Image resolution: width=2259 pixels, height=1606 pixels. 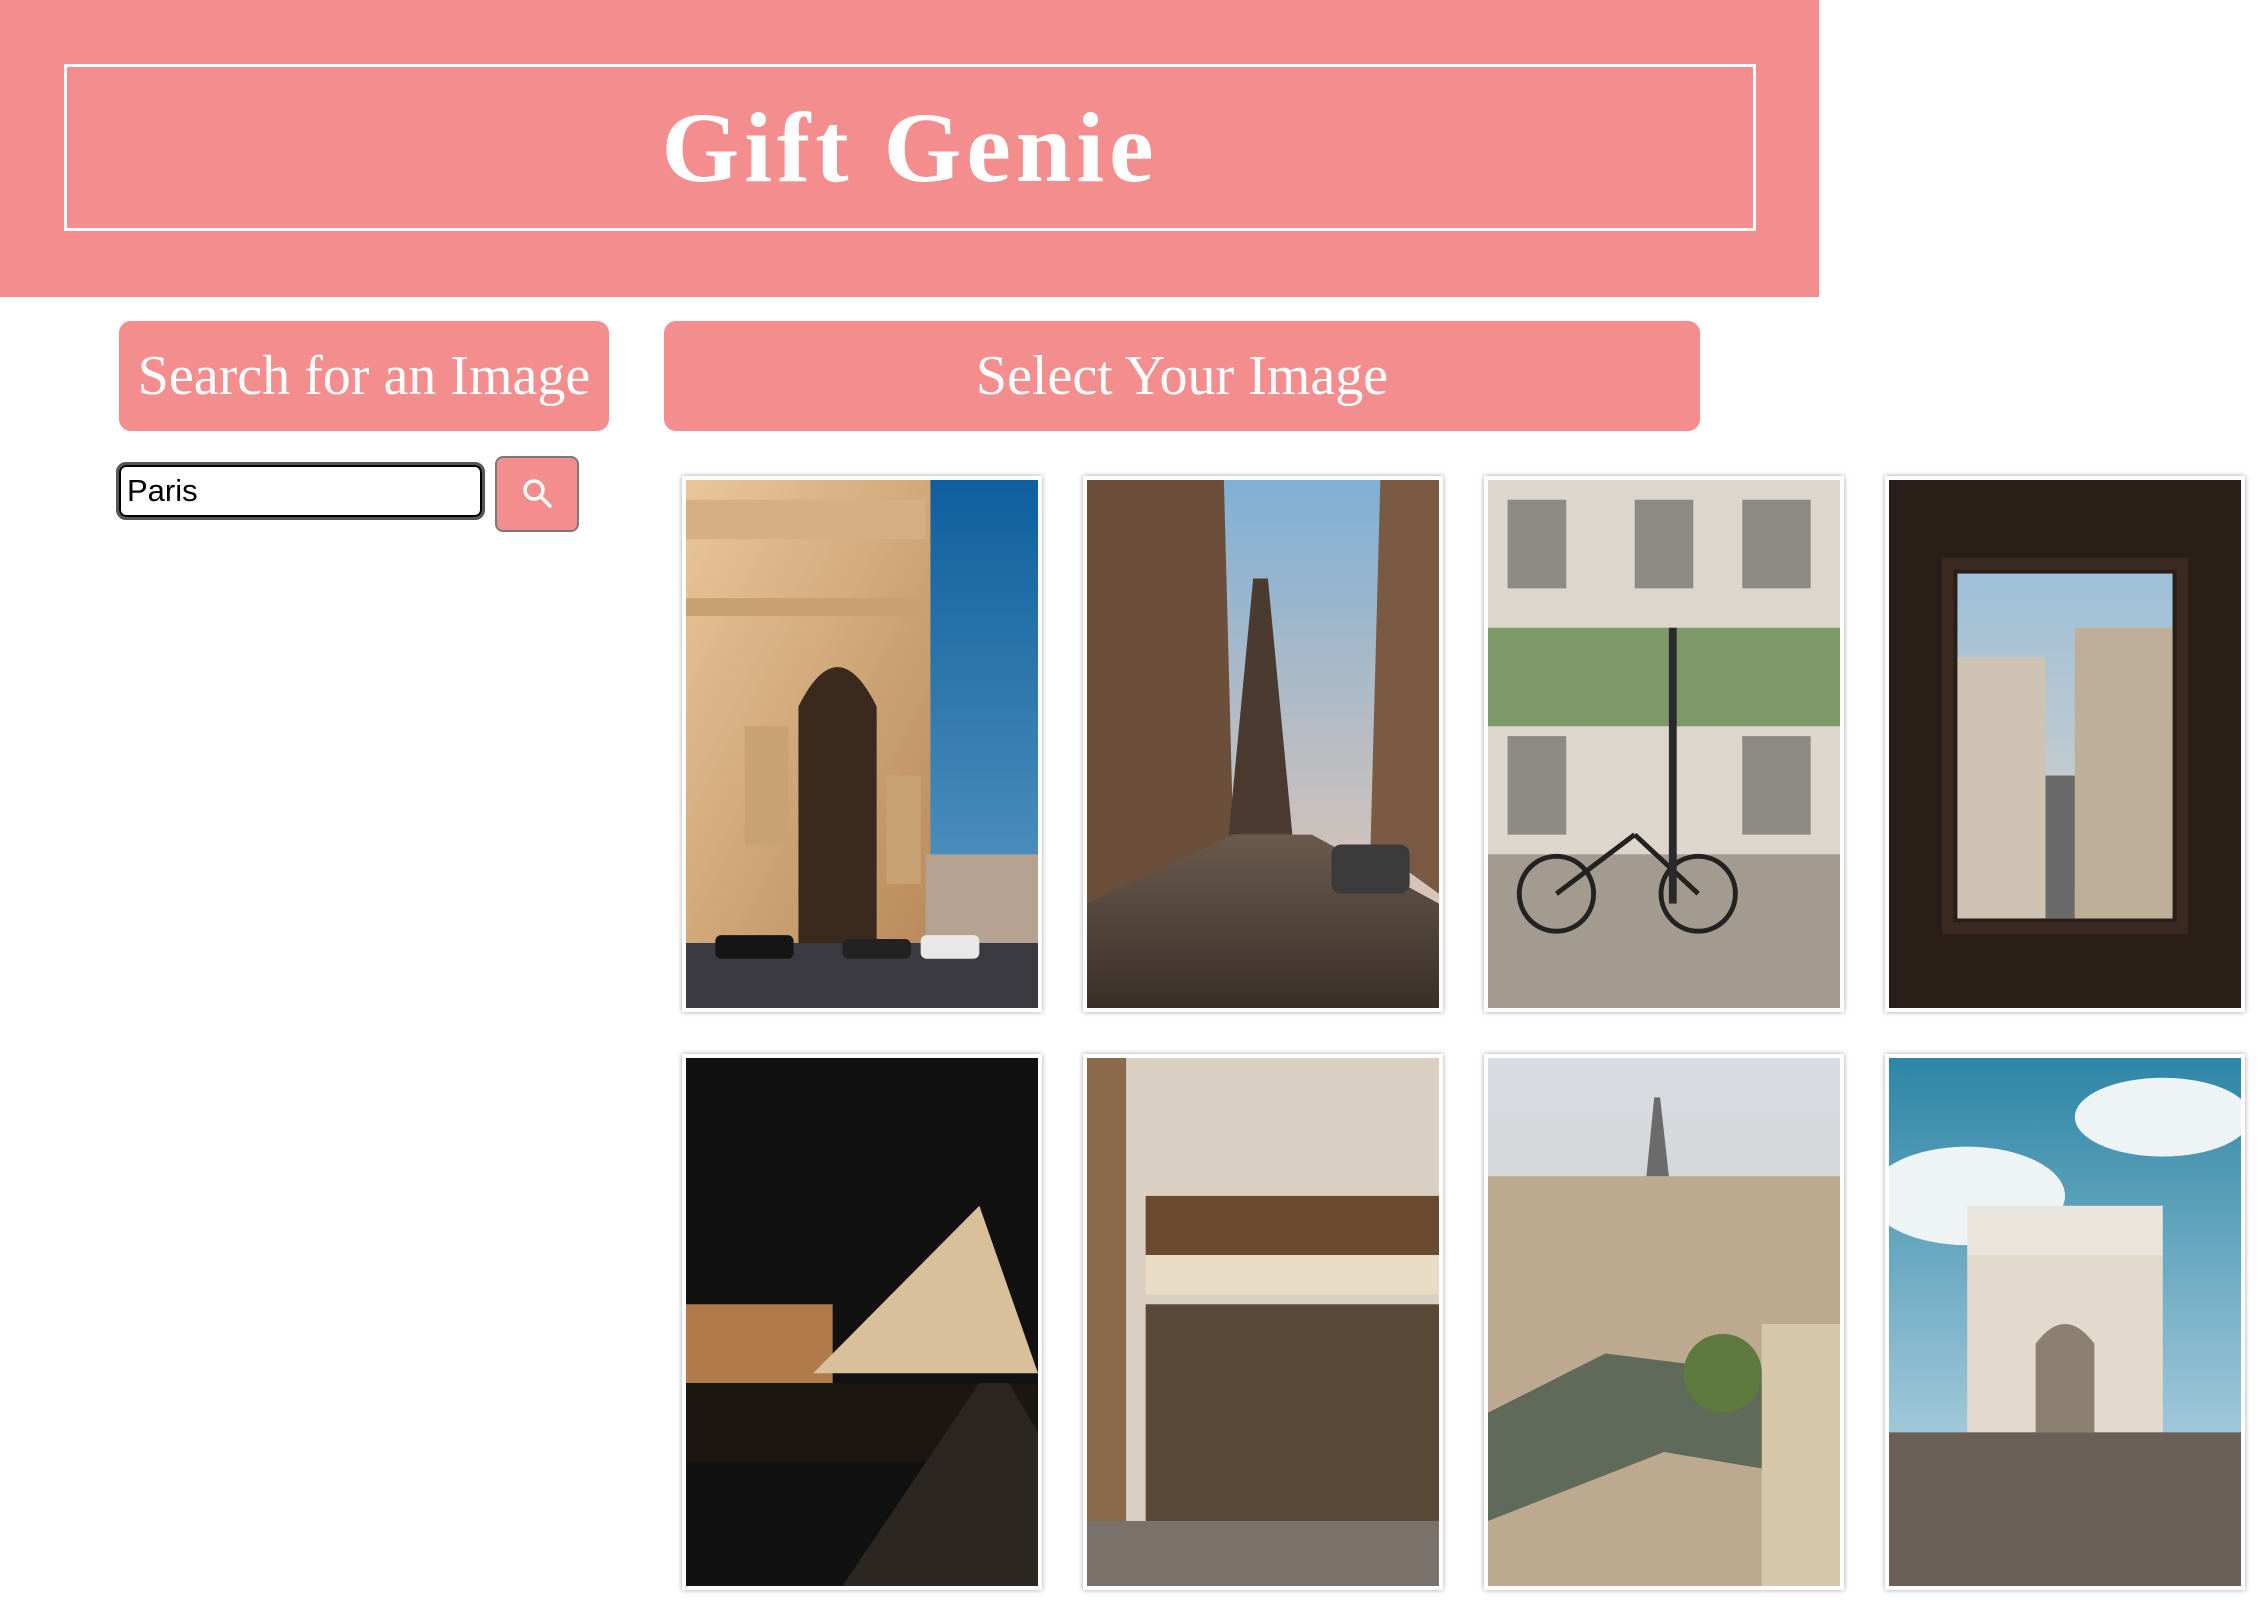 I want to click on gallery-image-paris-skyline-over-seine, so click(x=1664, y=1322).